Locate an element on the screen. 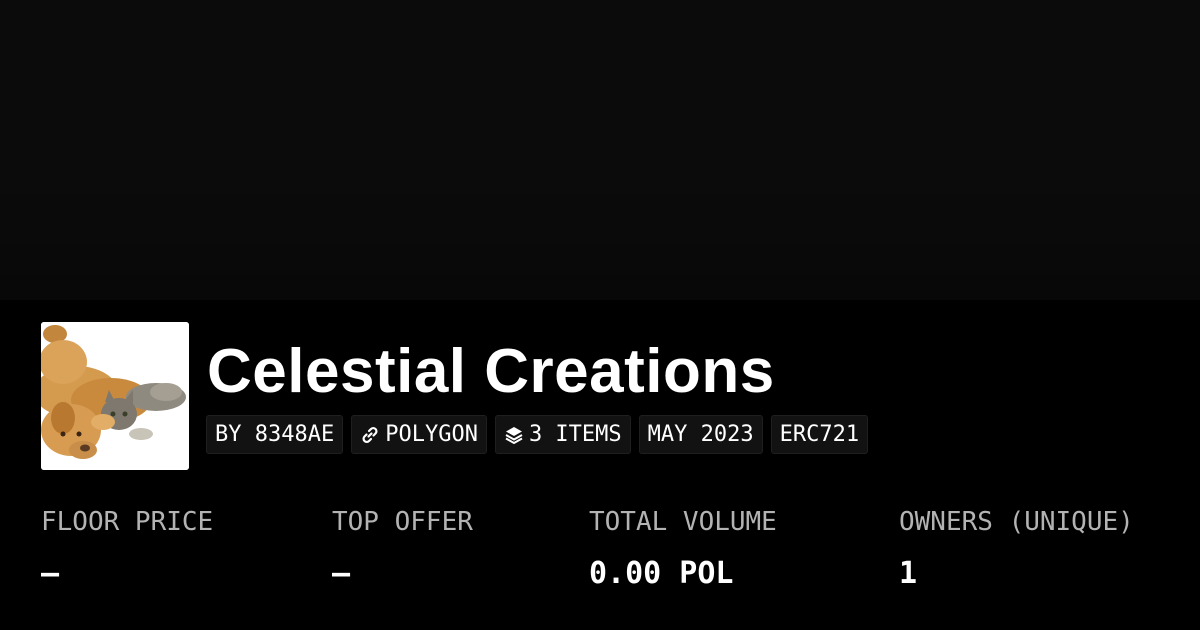 This screenshot has height=630, width=1200. standard-chip: ERC721 is located at coordinates (819, 434).